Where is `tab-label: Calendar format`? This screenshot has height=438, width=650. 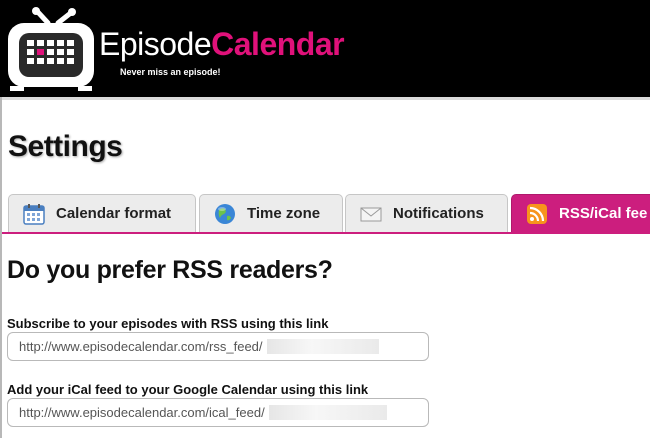
tab-label: Calendar format is located at coordinates (114, 213).